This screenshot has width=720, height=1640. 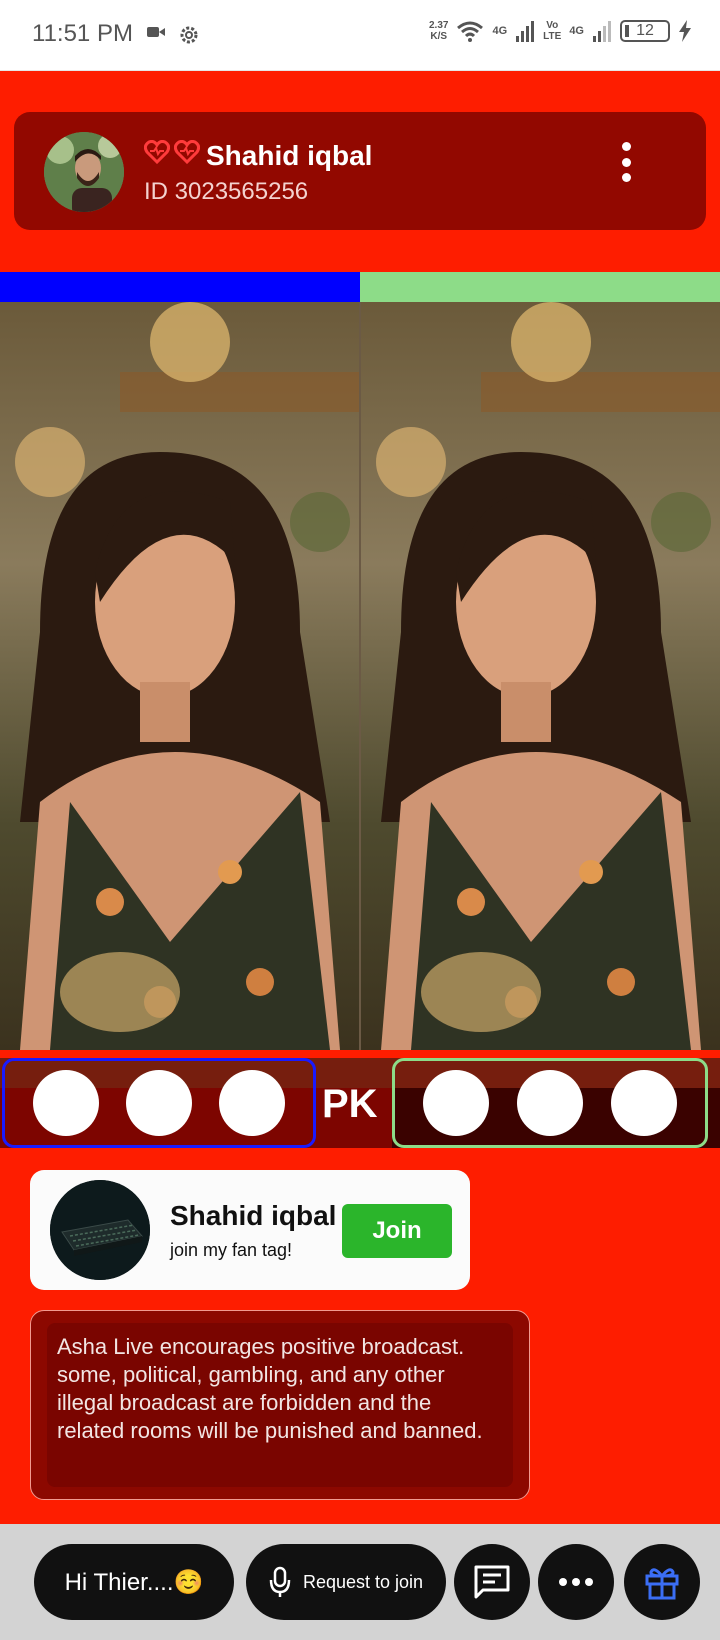 I want to click on volte-indicator: Vo LTE, so click(x=552, y=31).